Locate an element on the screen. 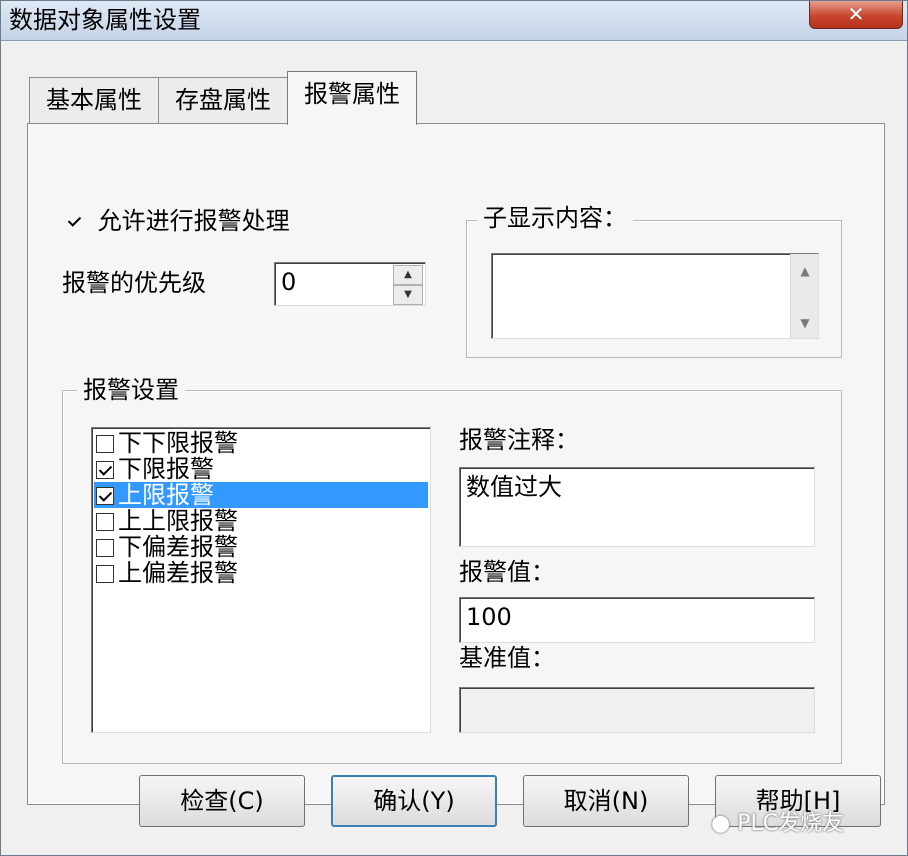 The height and width of the screenshot is (856, 908). check-button: 检查(C) is located at coordinates (222, 801).